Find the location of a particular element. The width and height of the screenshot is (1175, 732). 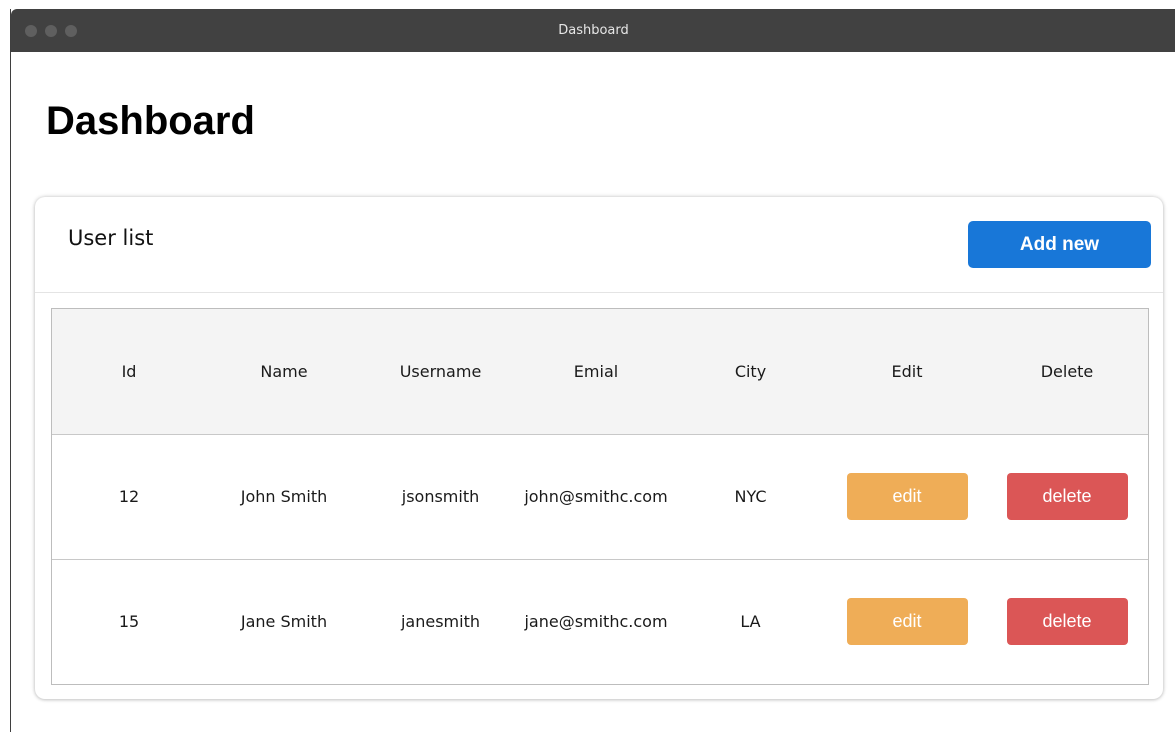

card-header: User list Add new is located at coordinates (599, 245).